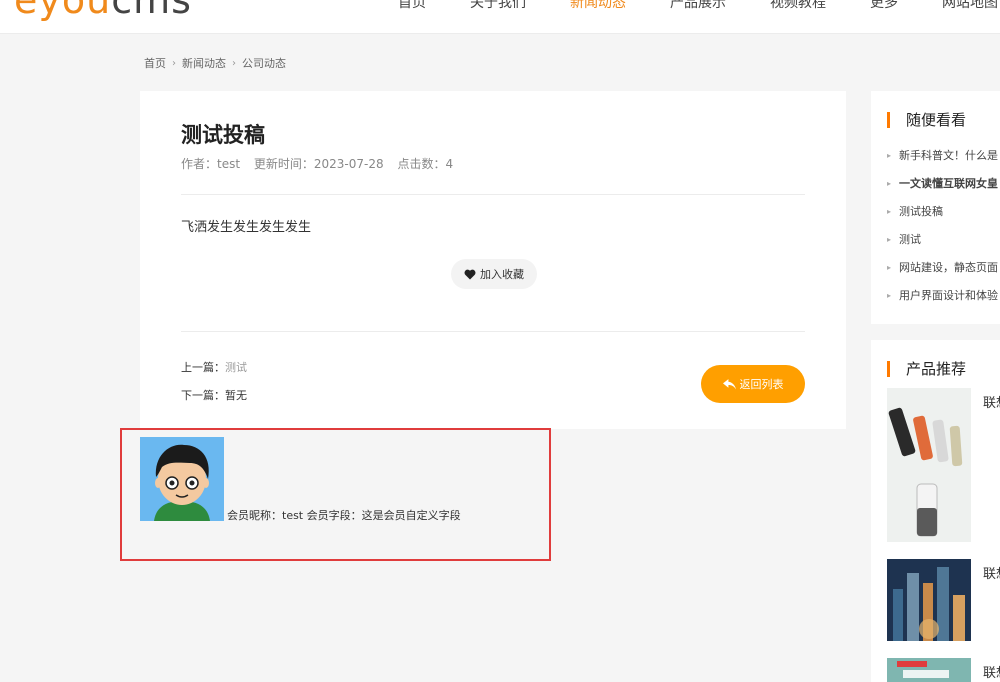  What do you see at coordinates (500, 17) in the screenshot?
I see `site-header: eyoucms 首页 关于我们 新闻动态 产品展示 视频教程 更多 网站地图` at bounding box center [500, 17].